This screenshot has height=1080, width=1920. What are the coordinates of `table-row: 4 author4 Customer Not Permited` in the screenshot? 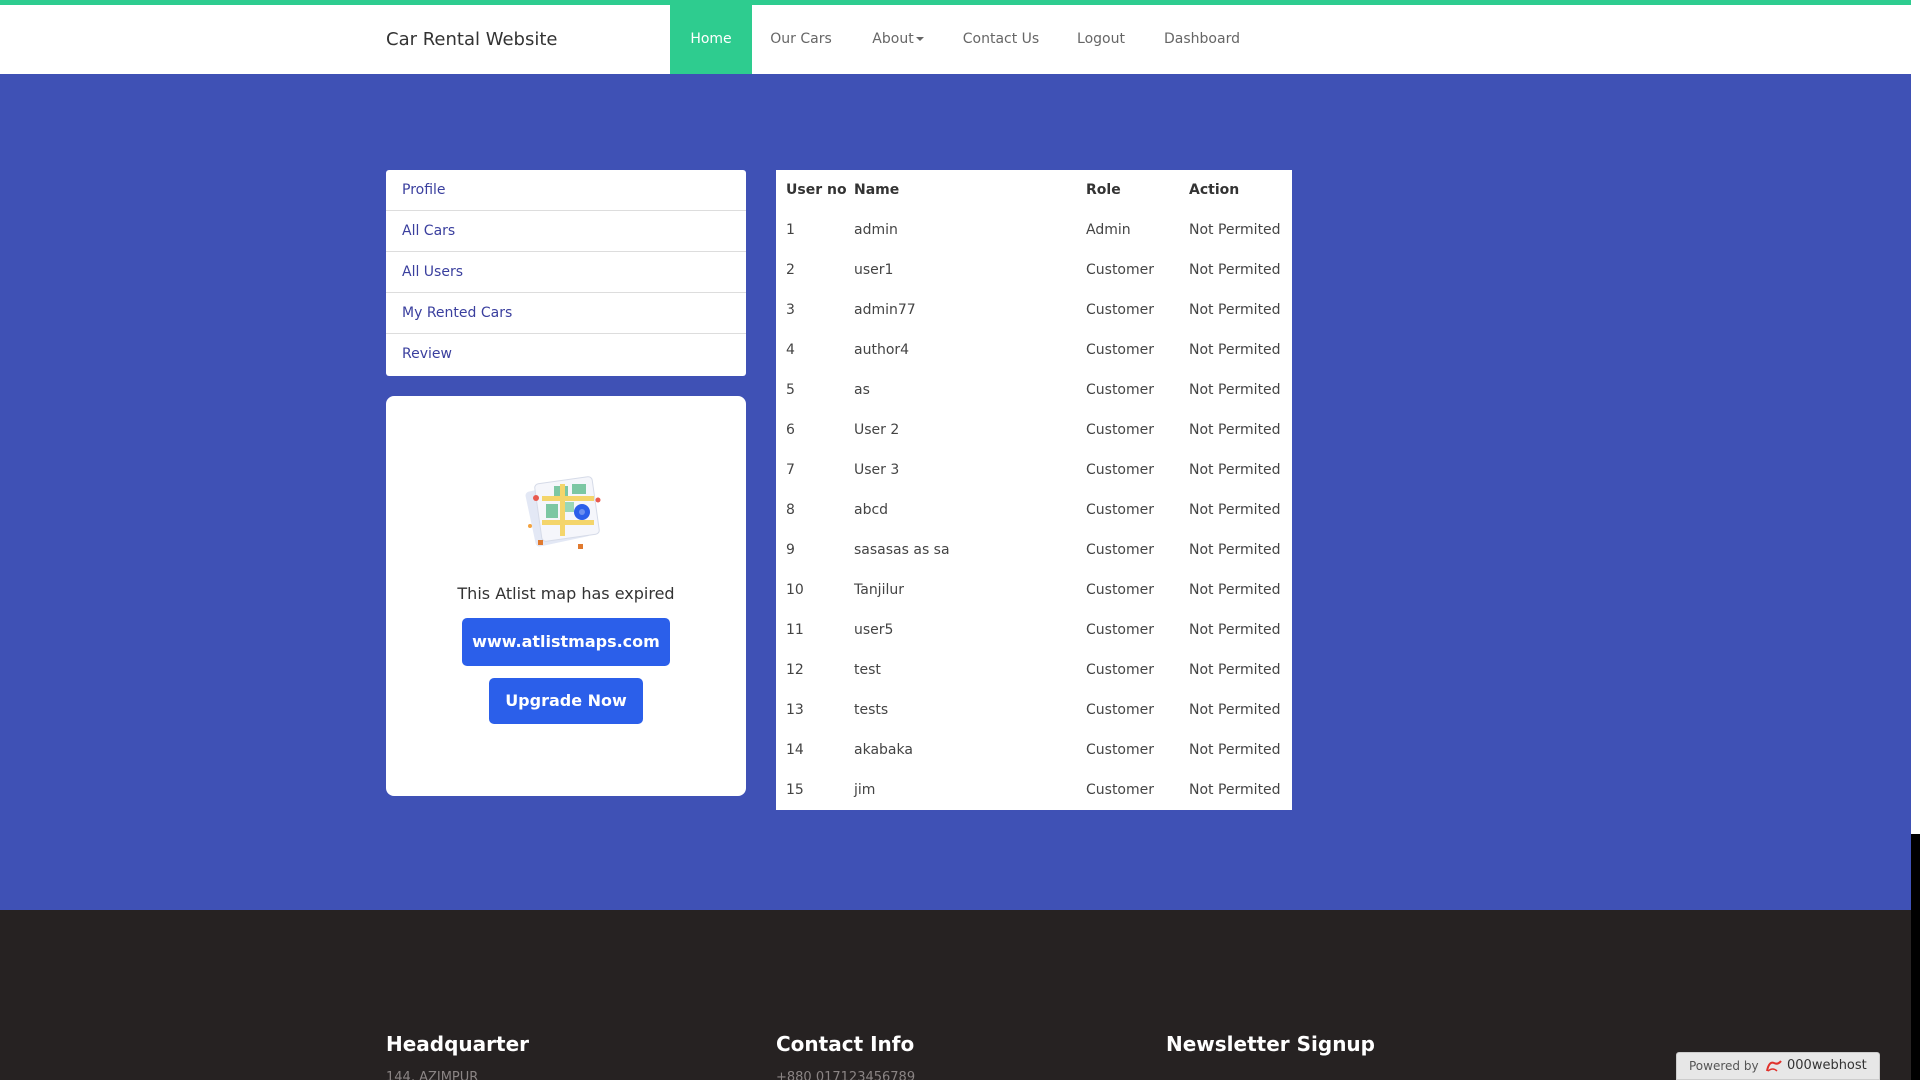 It's located at (1034, 350).